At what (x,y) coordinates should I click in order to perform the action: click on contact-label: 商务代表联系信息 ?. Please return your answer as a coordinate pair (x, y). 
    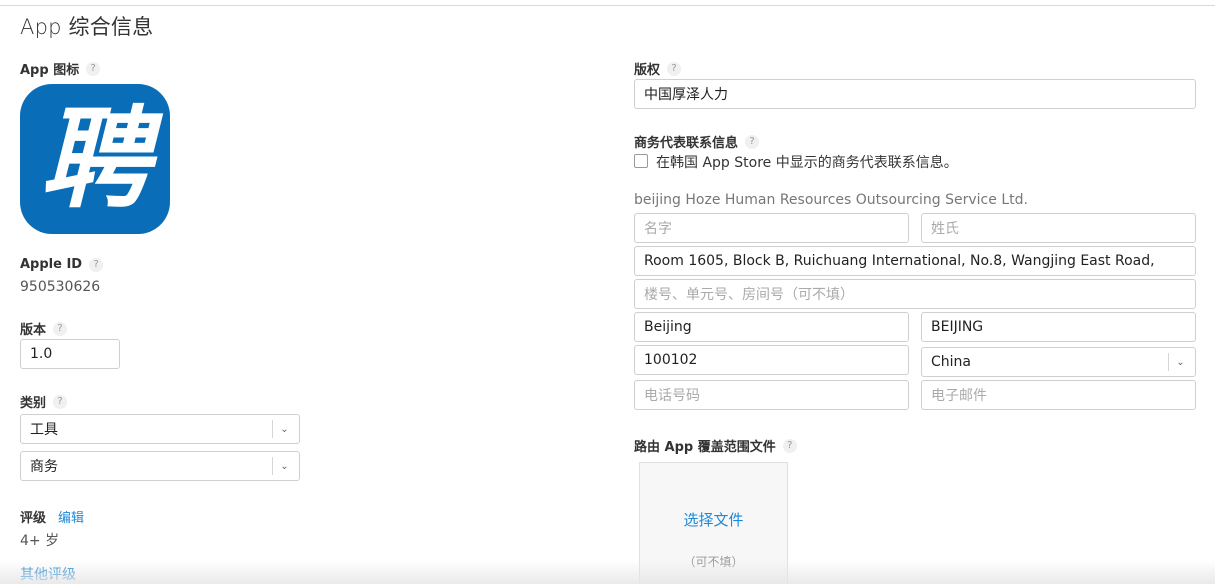
    Looking at the image, I should click on (697, 141).